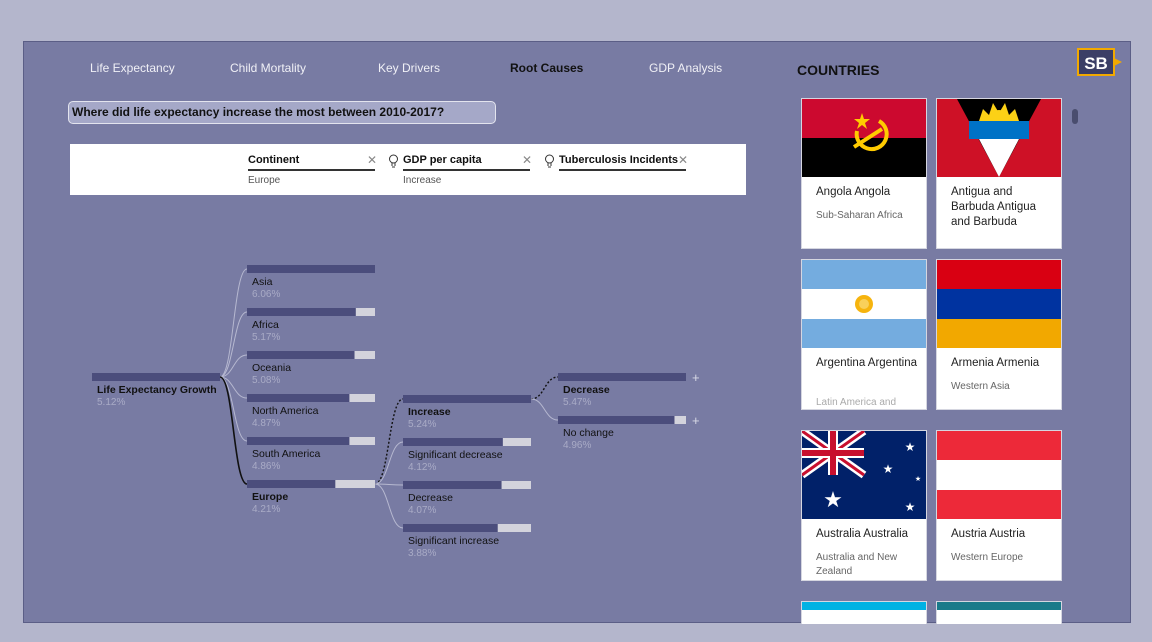  What do you see at coordinates (453, 541) in the screenshot?
I see `node-label: Significant increase` at bounding box center [453, 541].